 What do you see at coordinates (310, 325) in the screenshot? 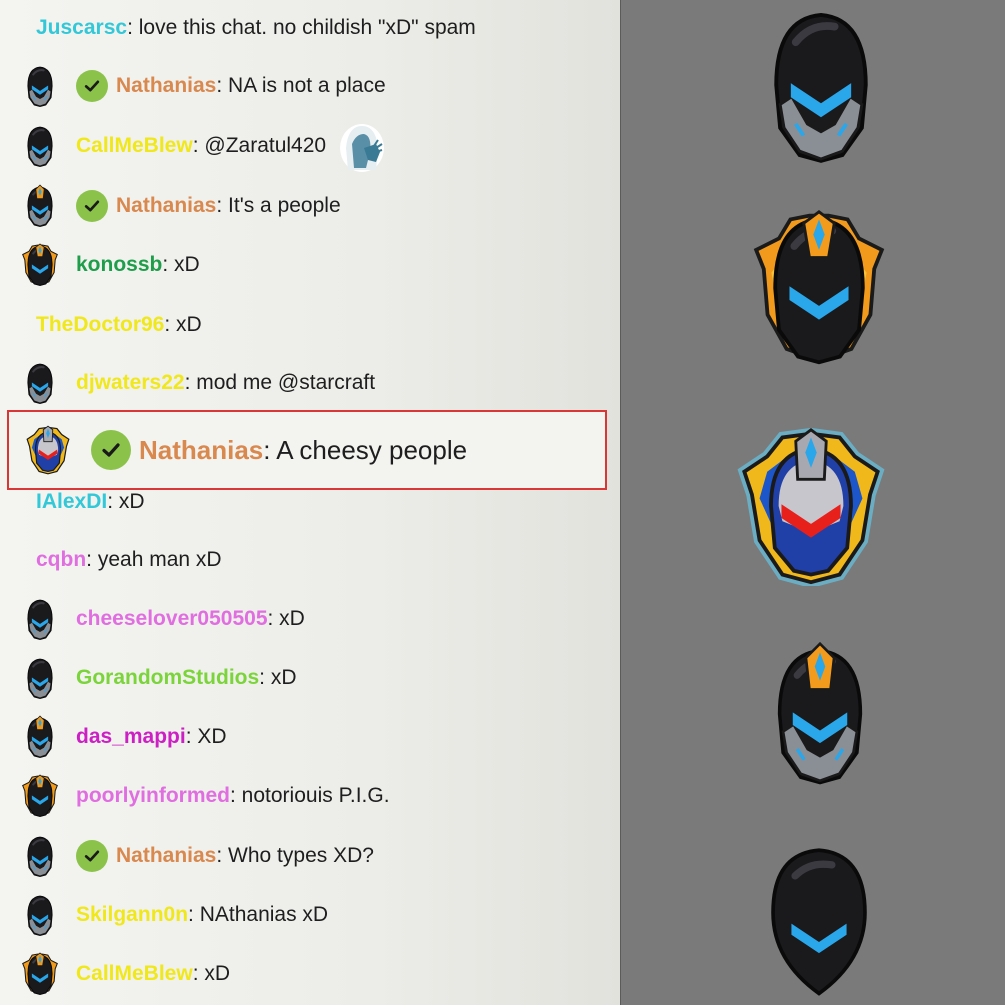
I see `chat-message-row: TheDoctor96: xD` at bounding box center [310, 325].